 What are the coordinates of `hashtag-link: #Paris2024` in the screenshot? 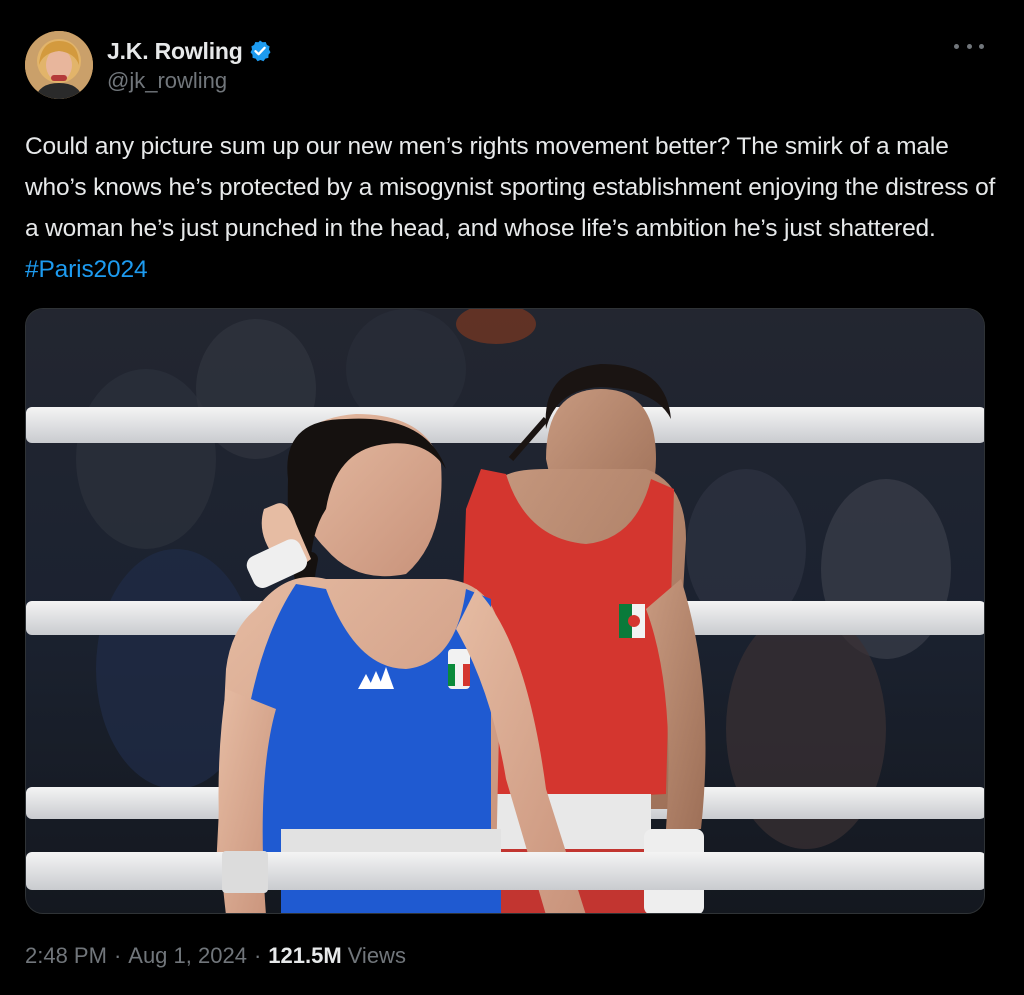 It's located at (86, 269).